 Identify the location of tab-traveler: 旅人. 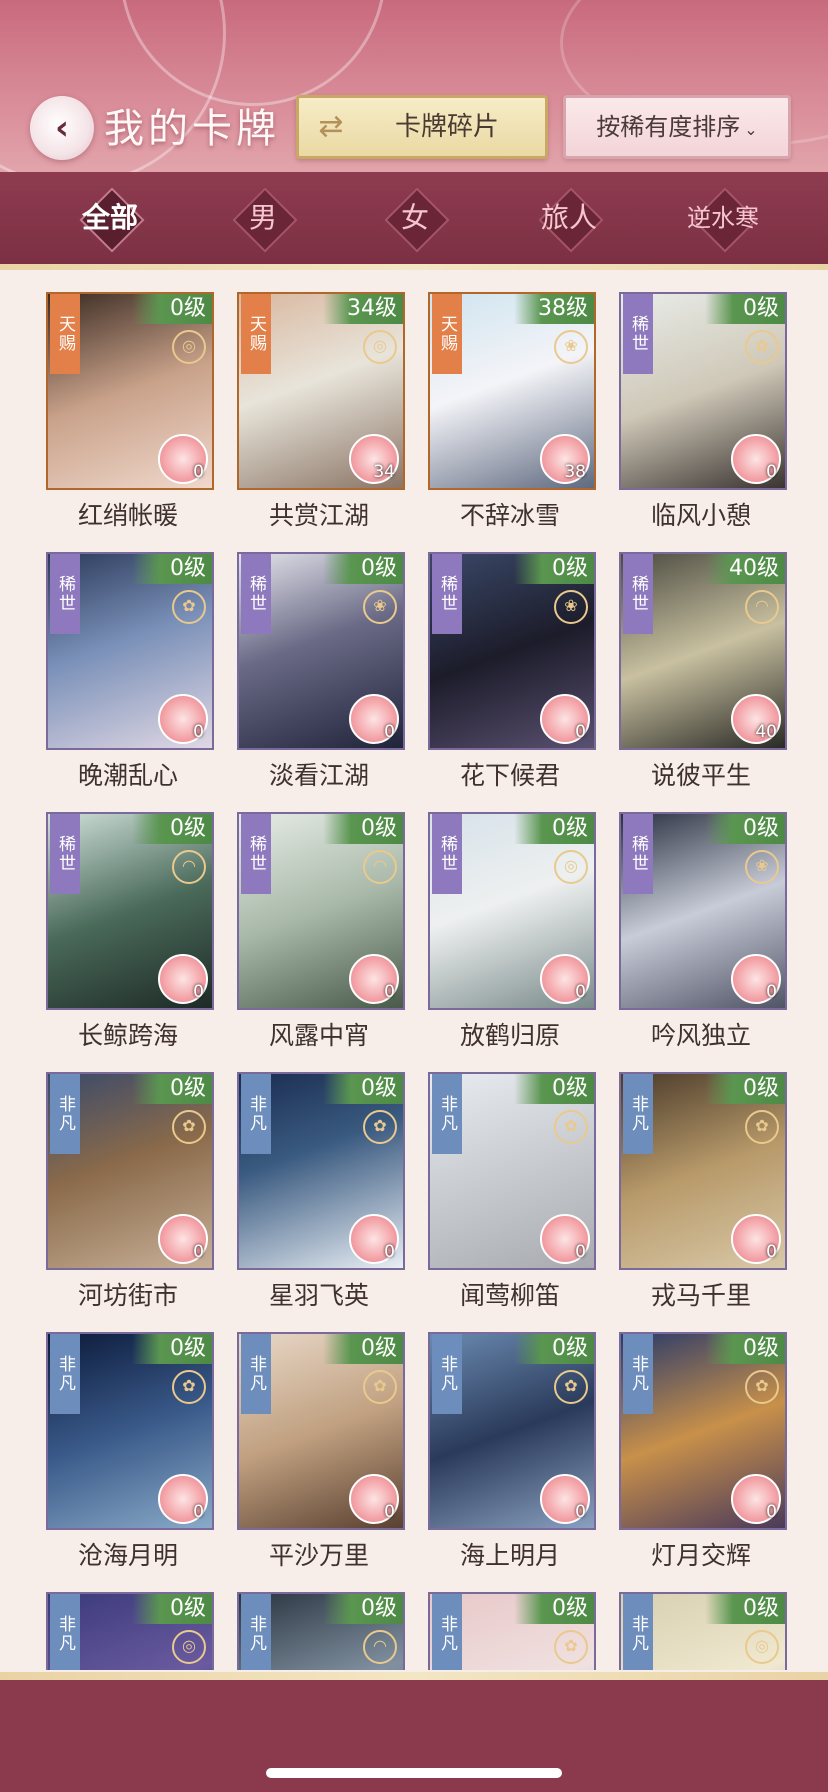
(569, 220).